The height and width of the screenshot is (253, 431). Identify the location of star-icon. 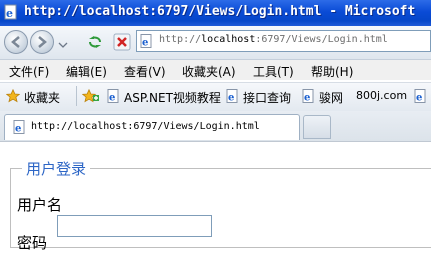
(13, 95).